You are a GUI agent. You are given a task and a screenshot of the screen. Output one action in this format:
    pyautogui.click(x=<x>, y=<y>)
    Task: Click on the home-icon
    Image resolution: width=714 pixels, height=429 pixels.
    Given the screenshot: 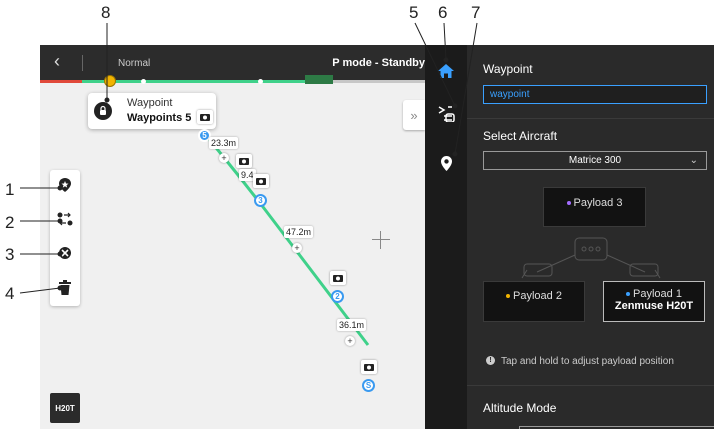 What is the action you would take?
    pyautogui.click(x=446, y=71)
    